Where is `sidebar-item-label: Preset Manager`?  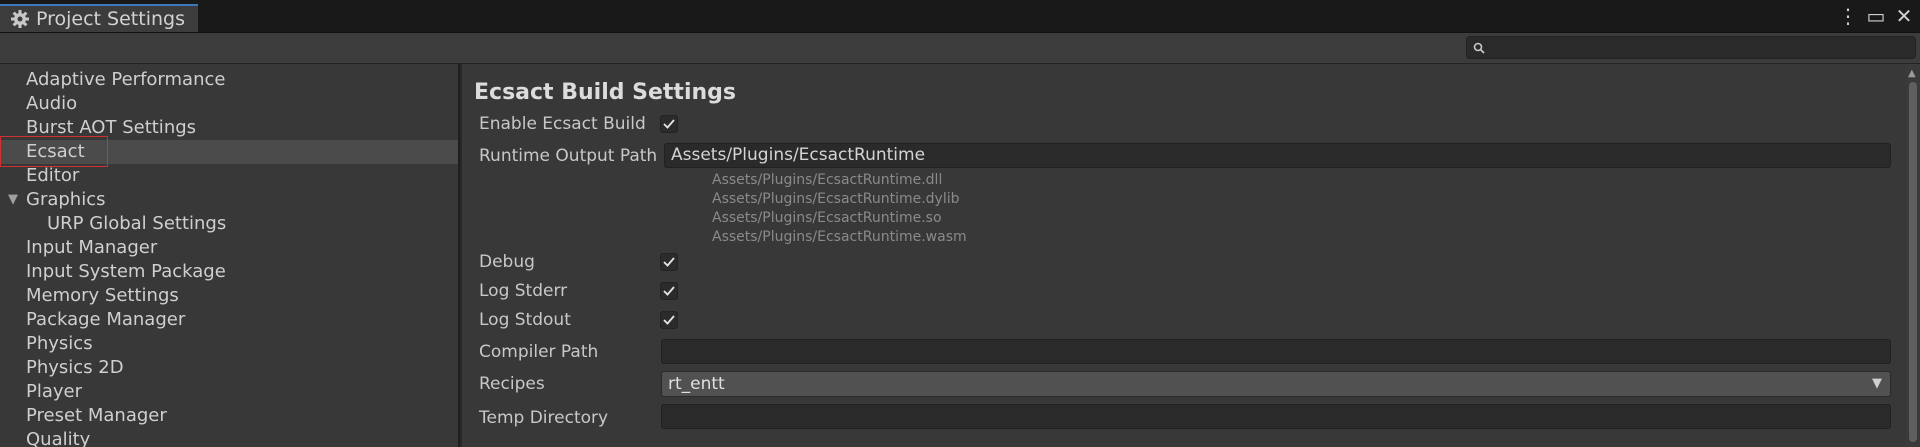
sidebar-item-label: Preset Manager is located at coordinates (96, 415).